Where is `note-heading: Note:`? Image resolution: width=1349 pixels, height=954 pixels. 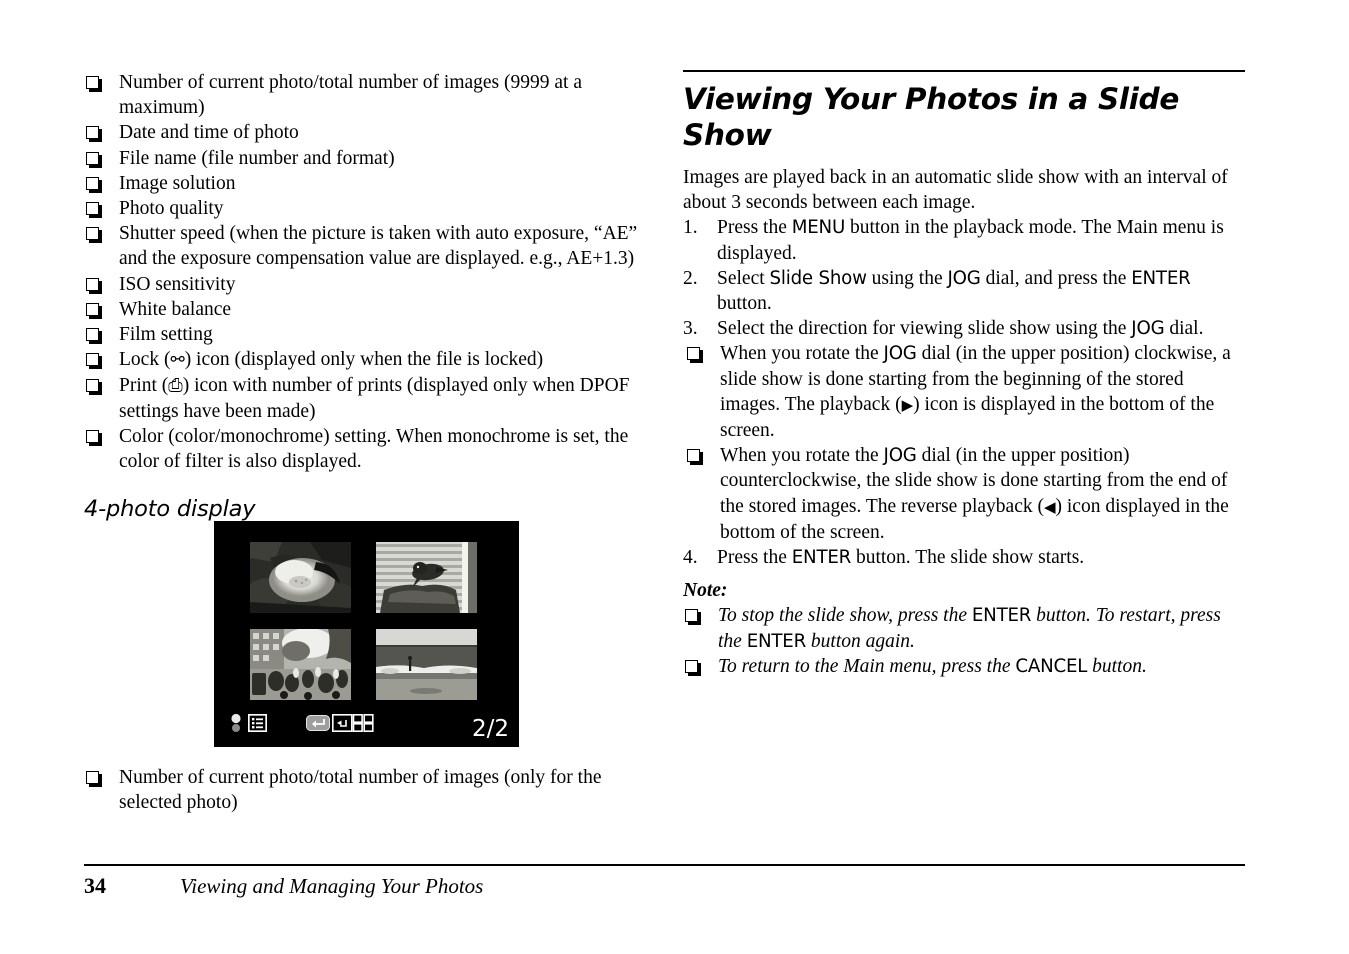
note-heading: Note: is located at coordinates (705, 591).